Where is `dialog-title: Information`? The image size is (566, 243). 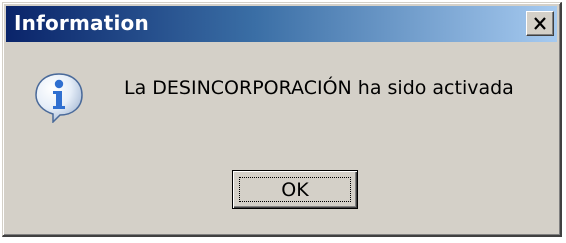
dialog-title: Information is located at coordinates (81, 23).